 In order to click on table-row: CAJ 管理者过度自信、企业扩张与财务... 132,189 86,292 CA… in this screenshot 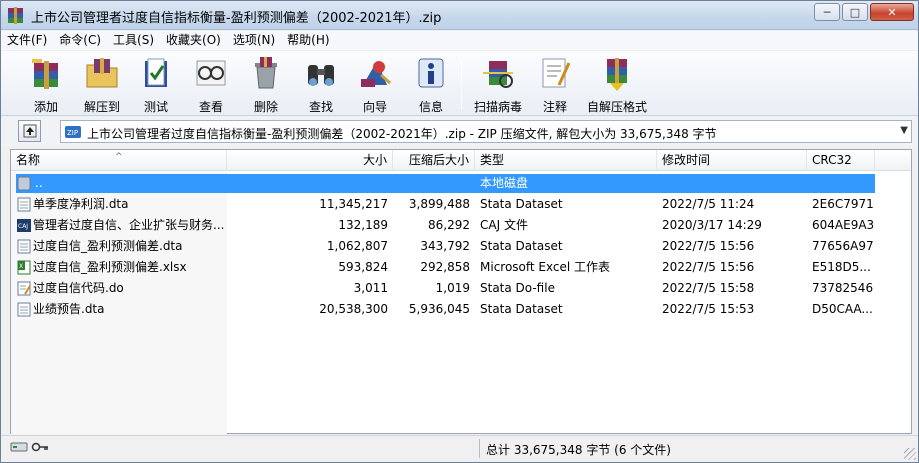, I will do `click(461, 225)`.